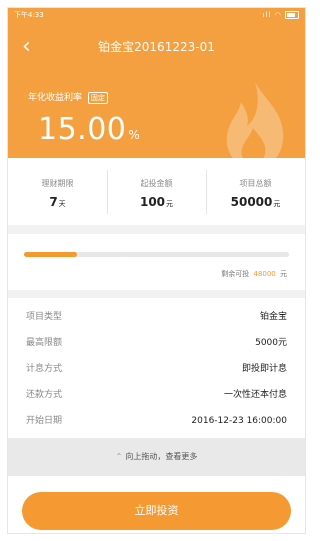 The height and width of the screenshot is (541, 320). I want to click on up-arrow-icon: ⌃, so click(119, 456).